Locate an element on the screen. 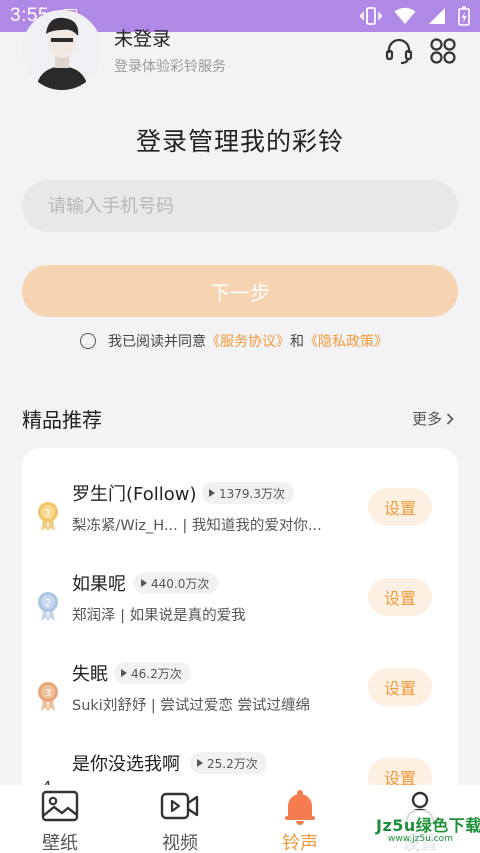 The width and height of the screenshot is (480, 853). bell-icon is located at coordinates (300, 807).